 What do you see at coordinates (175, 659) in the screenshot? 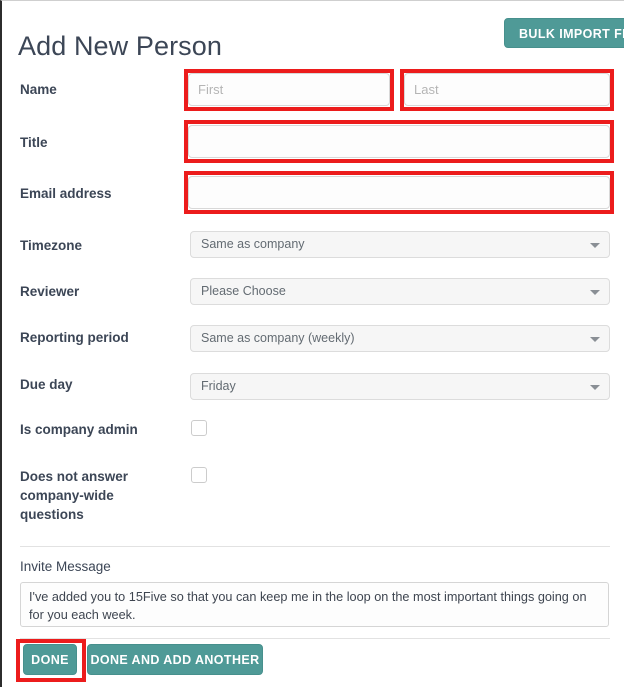
I see `done-and-add-another-button: DONE AND ADD ANOTHER` at bounding box center [175, 659].